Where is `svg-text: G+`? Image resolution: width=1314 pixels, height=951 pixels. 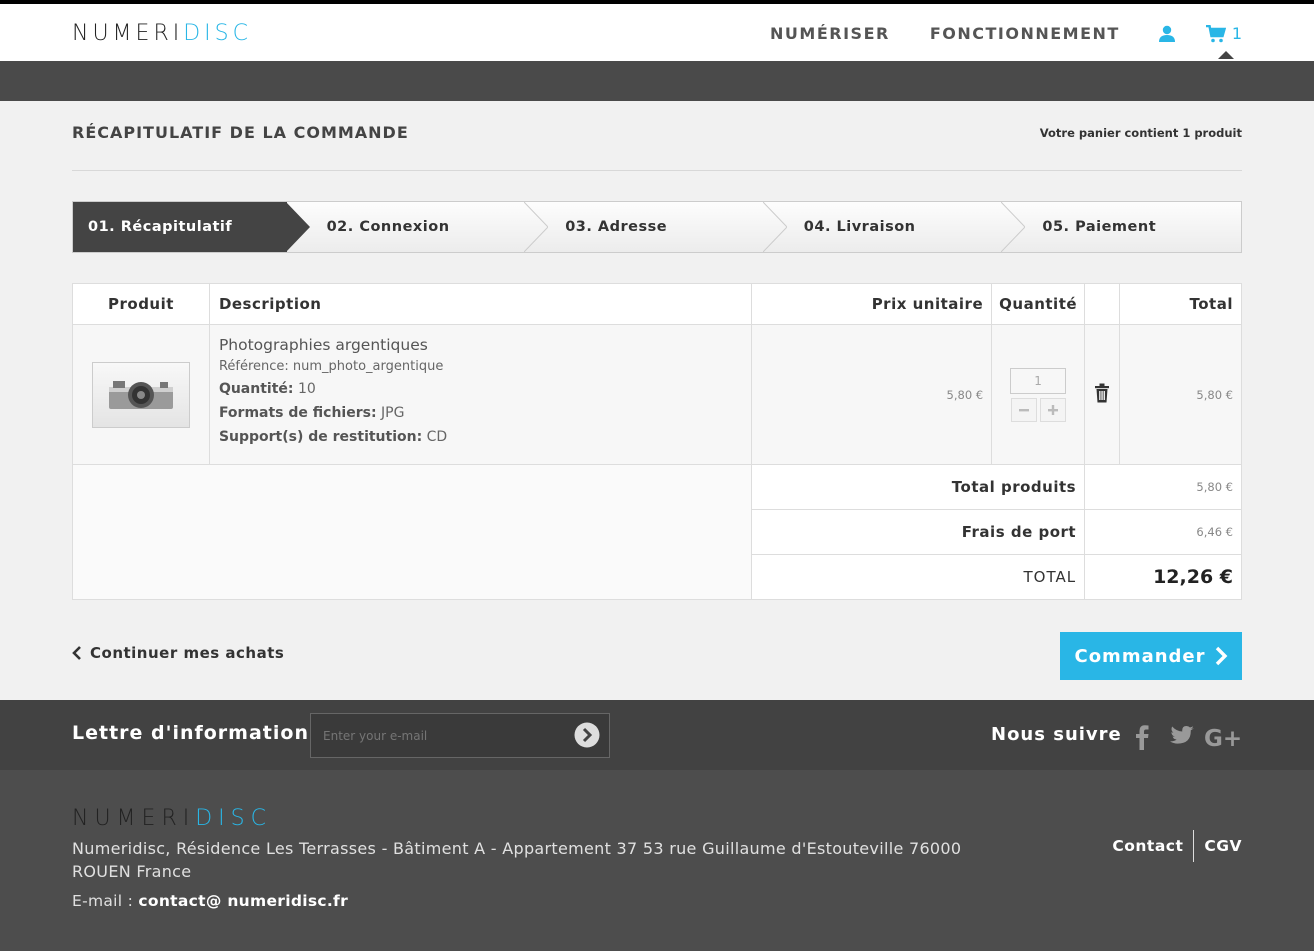
svg-text: G+ is located at coordinates (1223, 738).